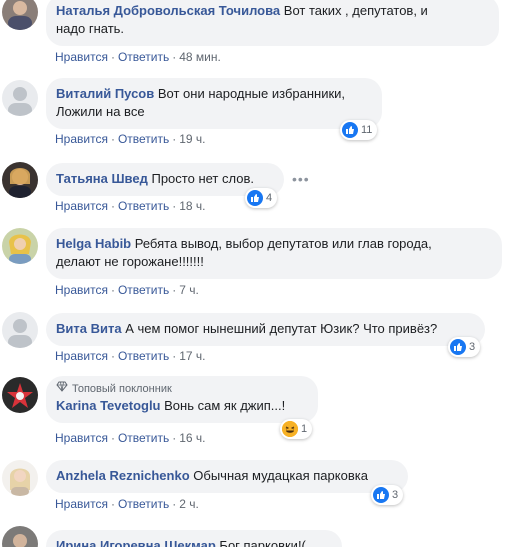 This screenshot has height=547, width=522. Describe the element at coordinates (189, 504) in the screenshot. I see `comment-time: 2 ч.` at that location.